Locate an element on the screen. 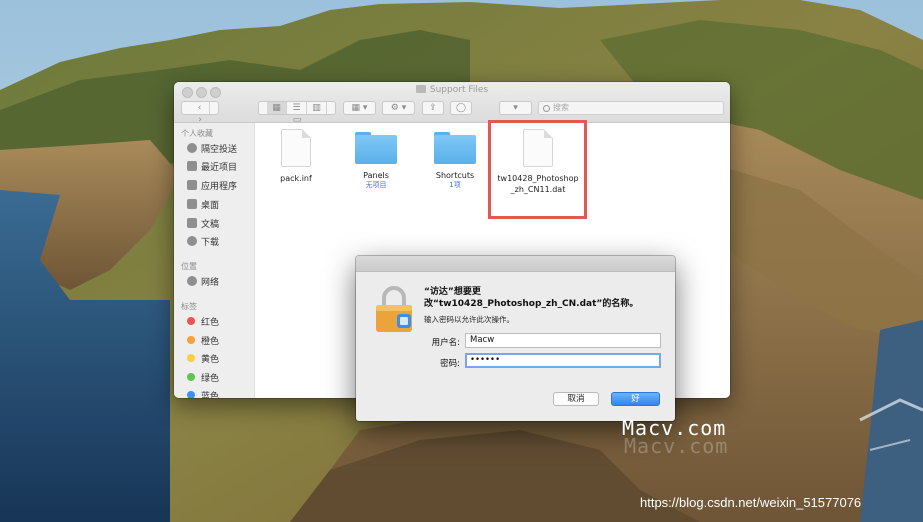 Image resolution: width=923 pixels, height=522 pixels. list-view-icon: ☰ is located at coordinates (297, 108).